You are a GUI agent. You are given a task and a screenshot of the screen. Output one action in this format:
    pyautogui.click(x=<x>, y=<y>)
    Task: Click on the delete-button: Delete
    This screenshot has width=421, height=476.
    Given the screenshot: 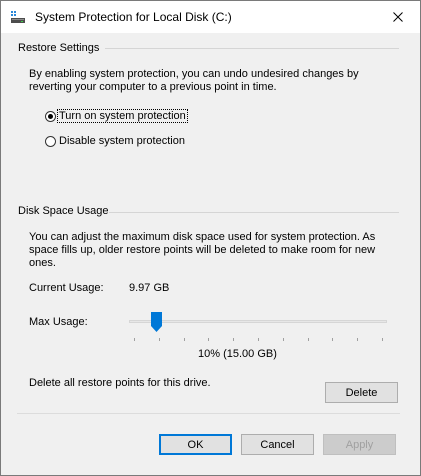 What is the action you would take?
    pyautogui.click(x=361, y=392)
    